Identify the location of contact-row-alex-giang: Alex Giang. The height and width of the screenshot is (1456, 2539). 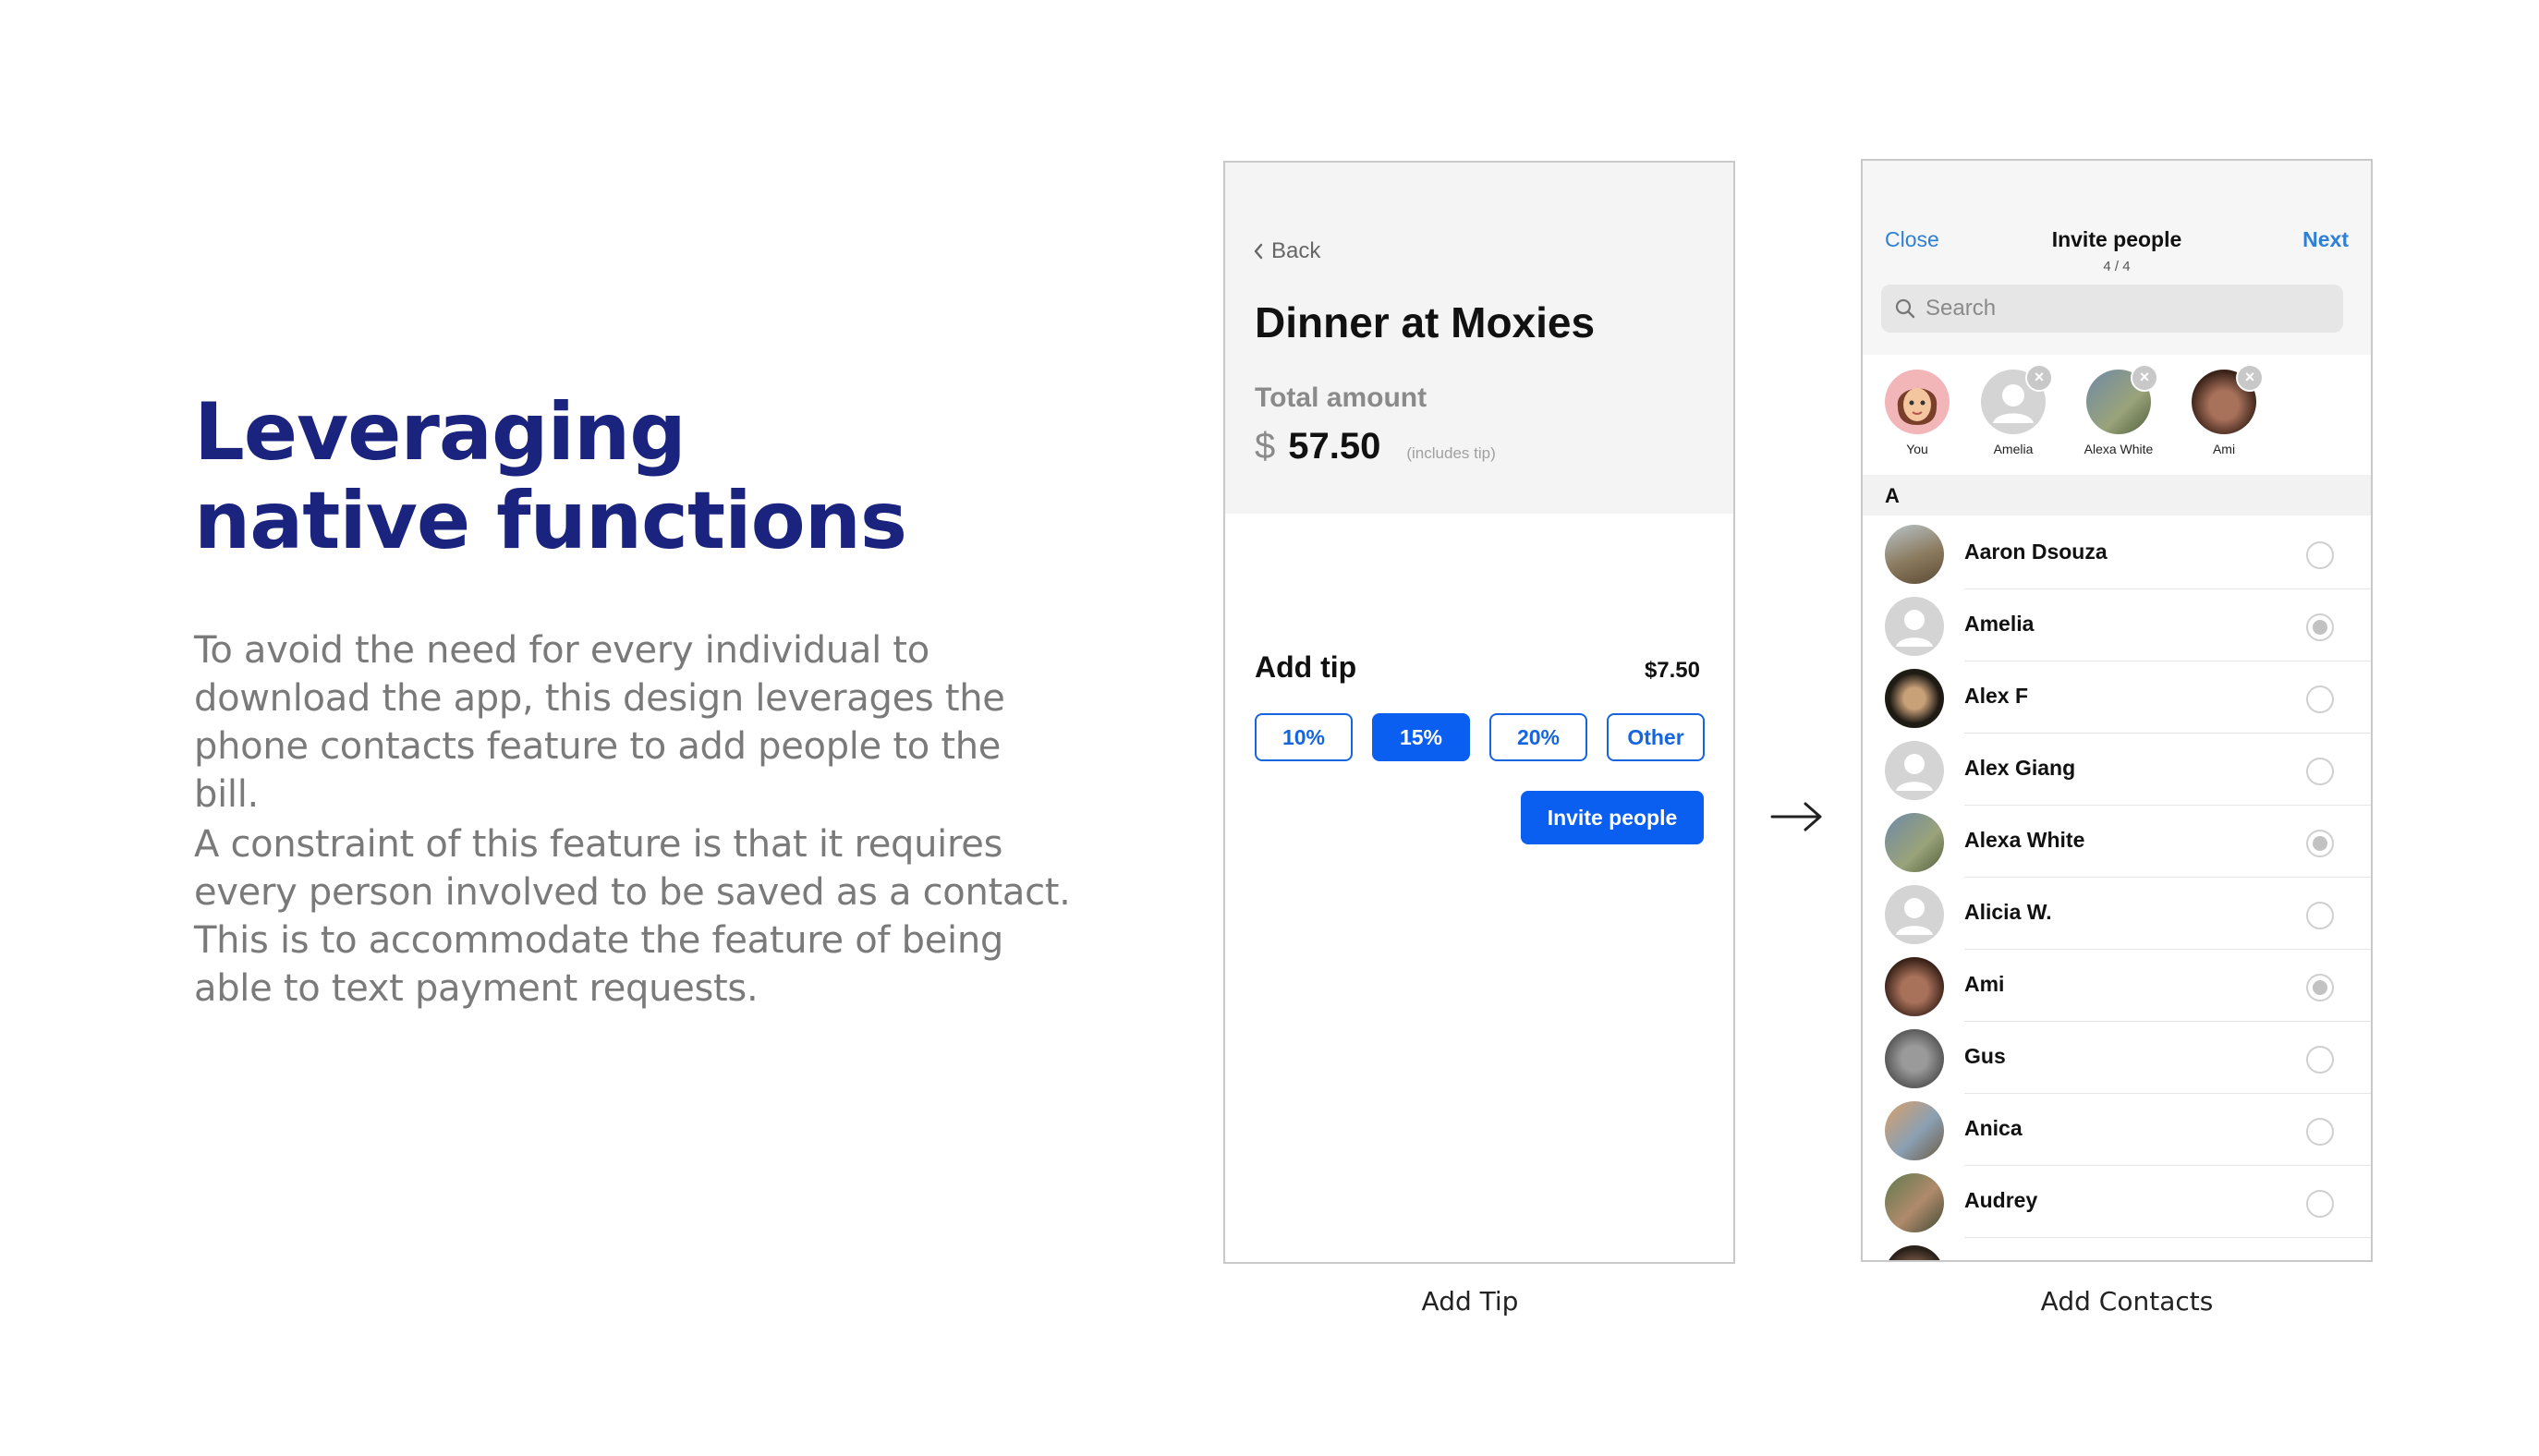
(2117, 770).